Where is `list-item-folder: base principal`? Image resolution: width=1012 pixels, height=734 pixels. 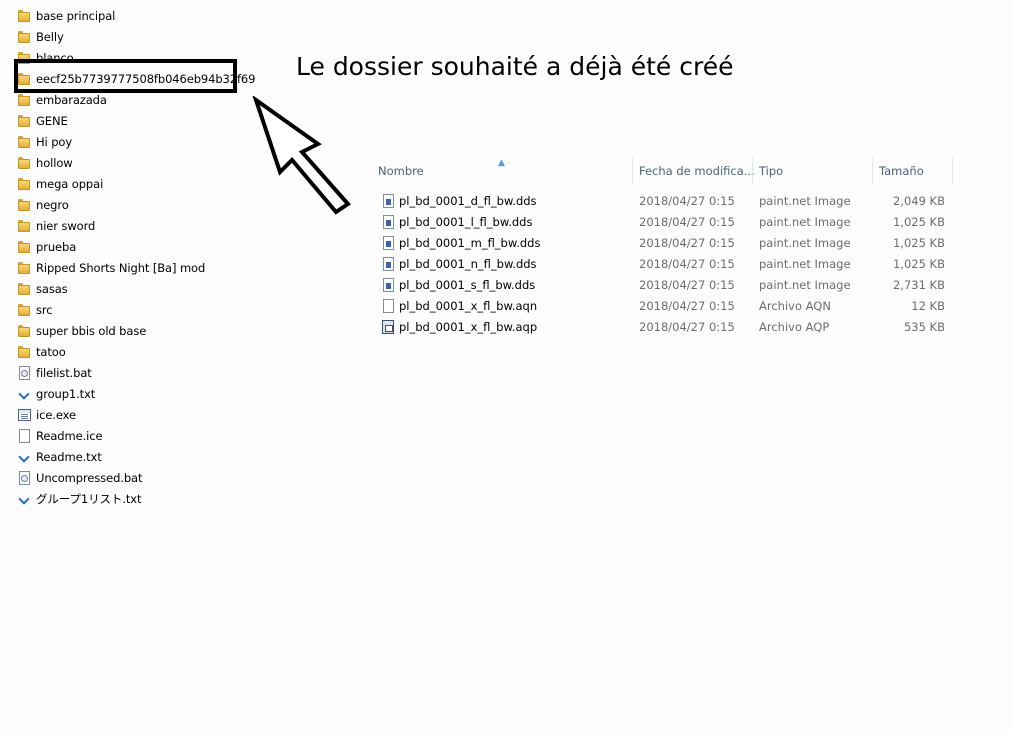 list-item-folder: base principal is located at coordinates (126, 15).